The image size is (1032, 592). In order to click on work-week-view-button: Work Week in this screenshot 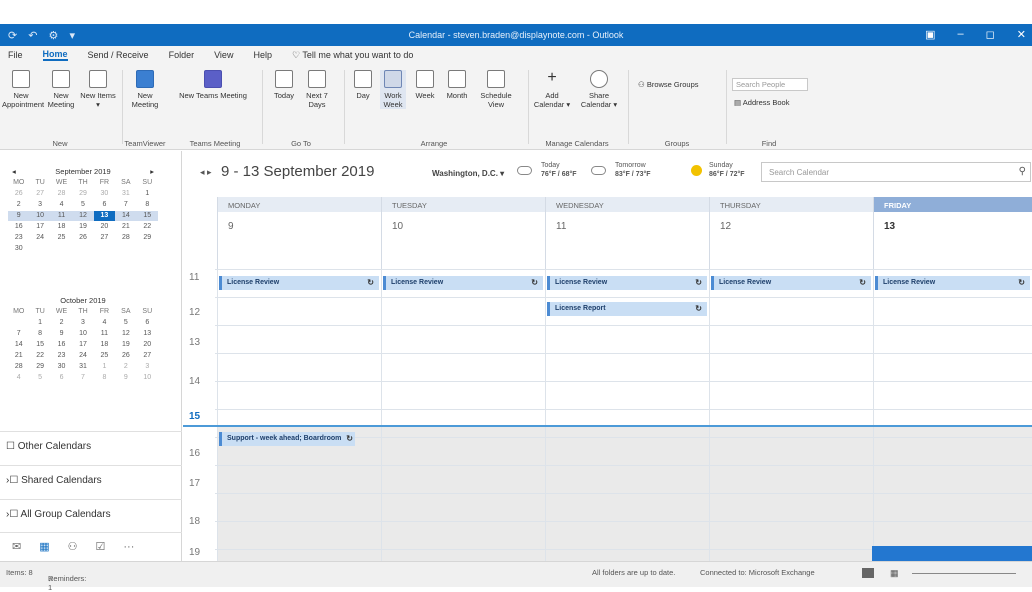, I will do `click(393, 89)`.